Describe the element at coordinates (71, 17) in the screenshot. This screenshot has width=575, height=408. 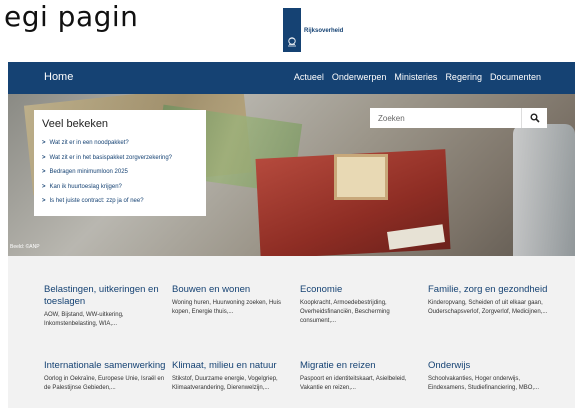
I see `page-caption: egi pagin` at that location.